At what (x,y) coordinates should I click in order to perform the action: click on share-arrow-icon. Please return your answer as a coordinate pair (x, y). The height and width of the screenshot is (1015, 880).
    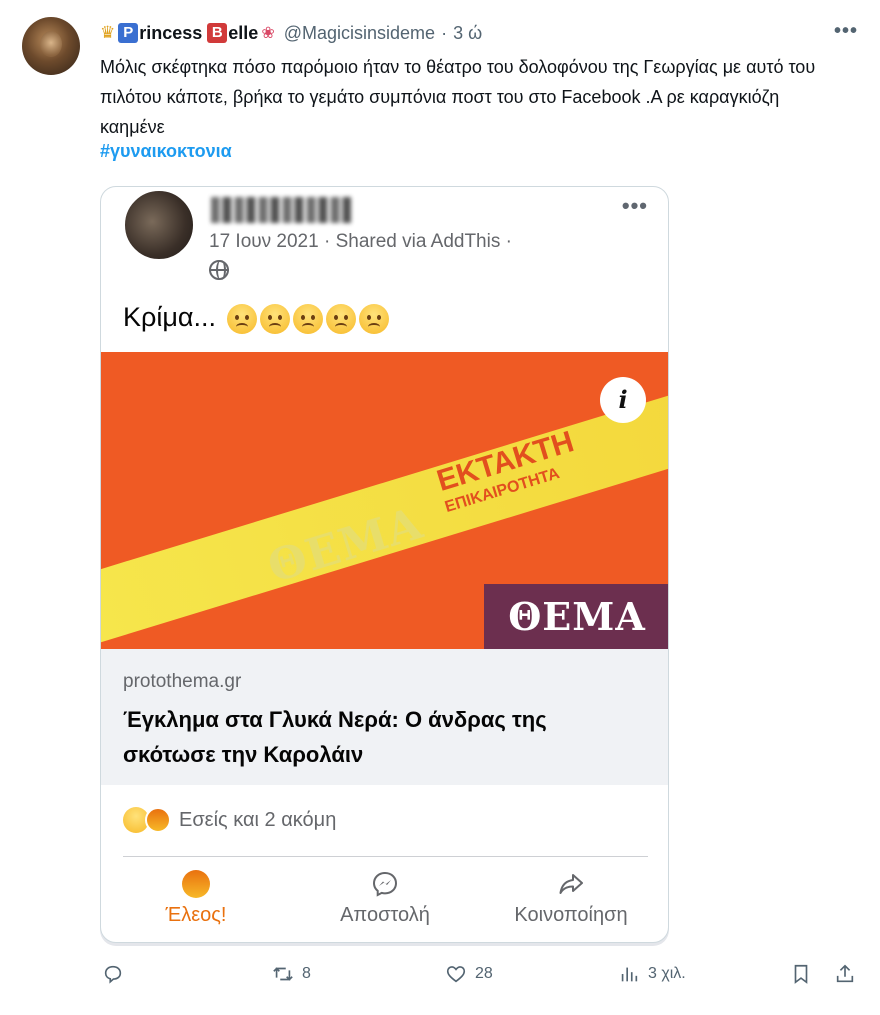
    Looking at the image, I should click on (571, 884).